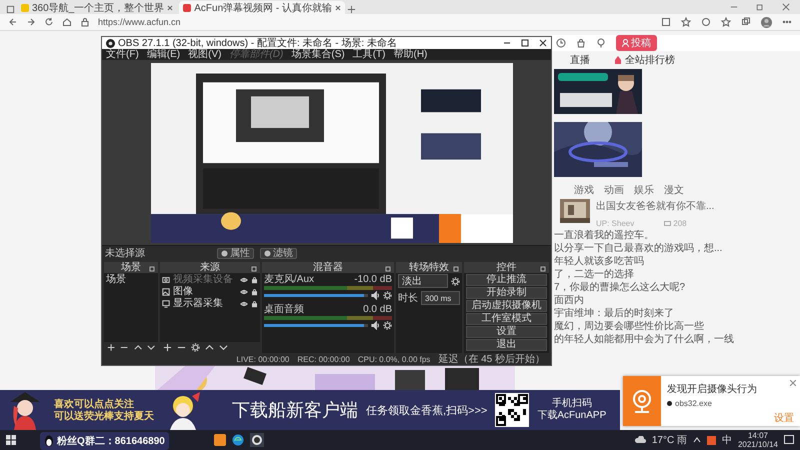  I want to click on window-title: OBS 27.1.1 (32-bit, windows) - 配置文件: 未命名 - 场景: 未命名, so click(257, 42).